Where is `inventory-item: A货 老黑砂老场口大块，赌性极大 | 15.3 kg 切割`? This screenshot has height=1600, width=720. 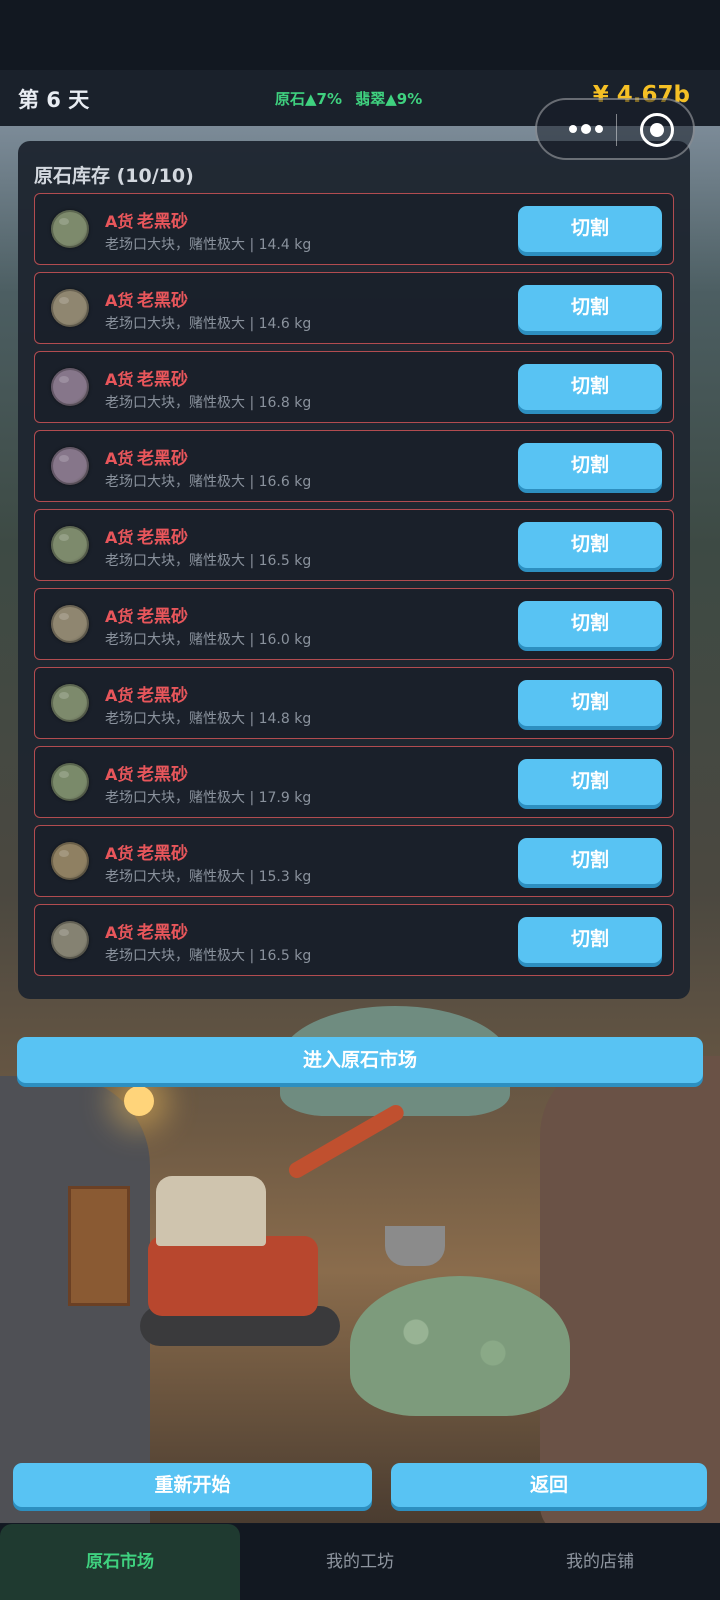 inventory-item: A货 老黑砂老场口大块，赌性极大 | 15.3 kg 切割 is located at coordinates (354, 861).